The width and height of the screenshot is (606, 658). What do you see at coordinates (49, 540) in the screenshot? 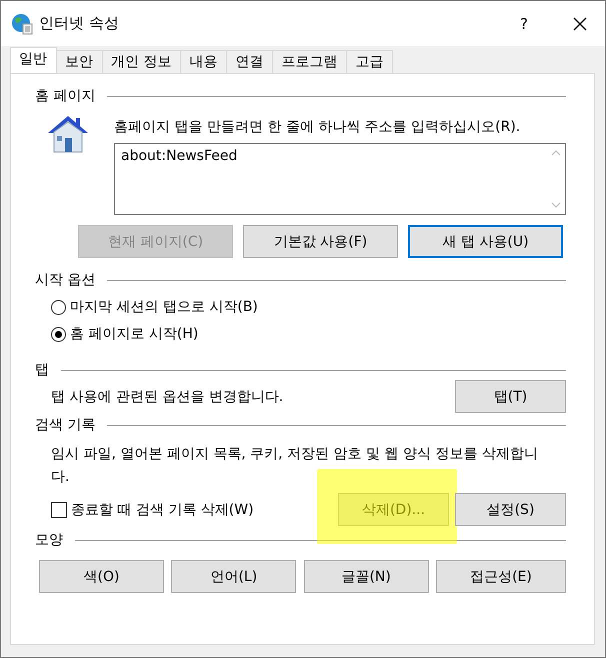
I see `section-title: 모양` at bounding box center [49, 540].